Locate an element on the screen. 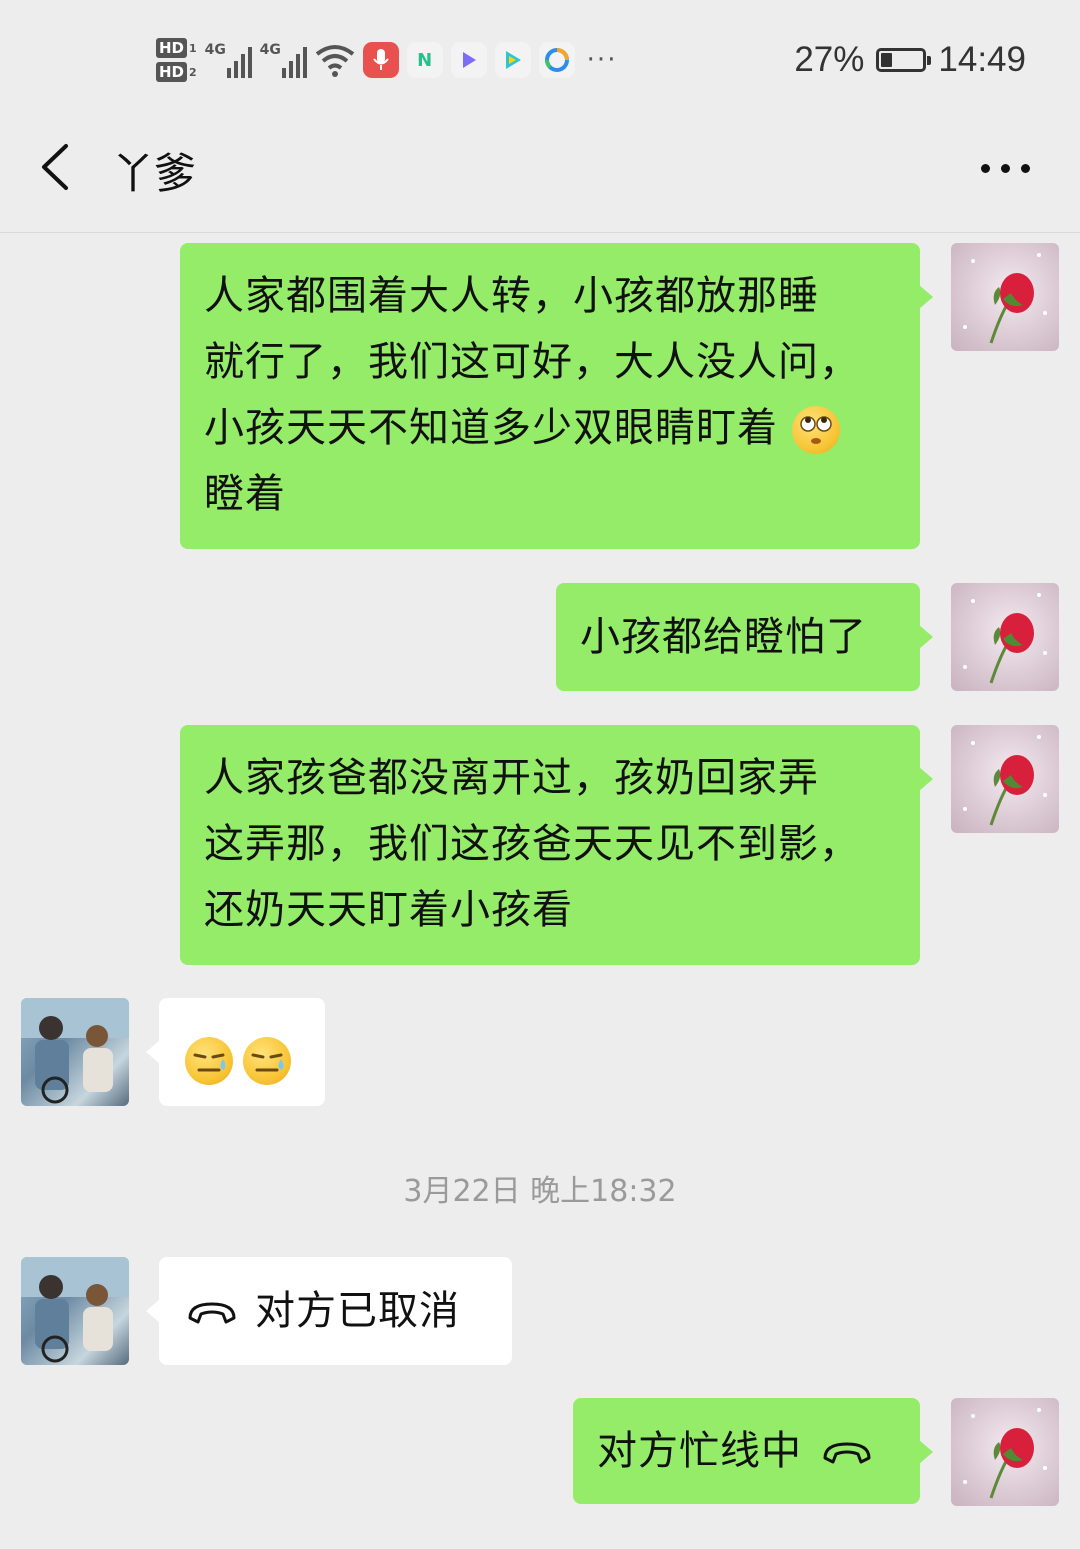  hd-indicator-1: HD 1 is located at coordinates (176, 48).